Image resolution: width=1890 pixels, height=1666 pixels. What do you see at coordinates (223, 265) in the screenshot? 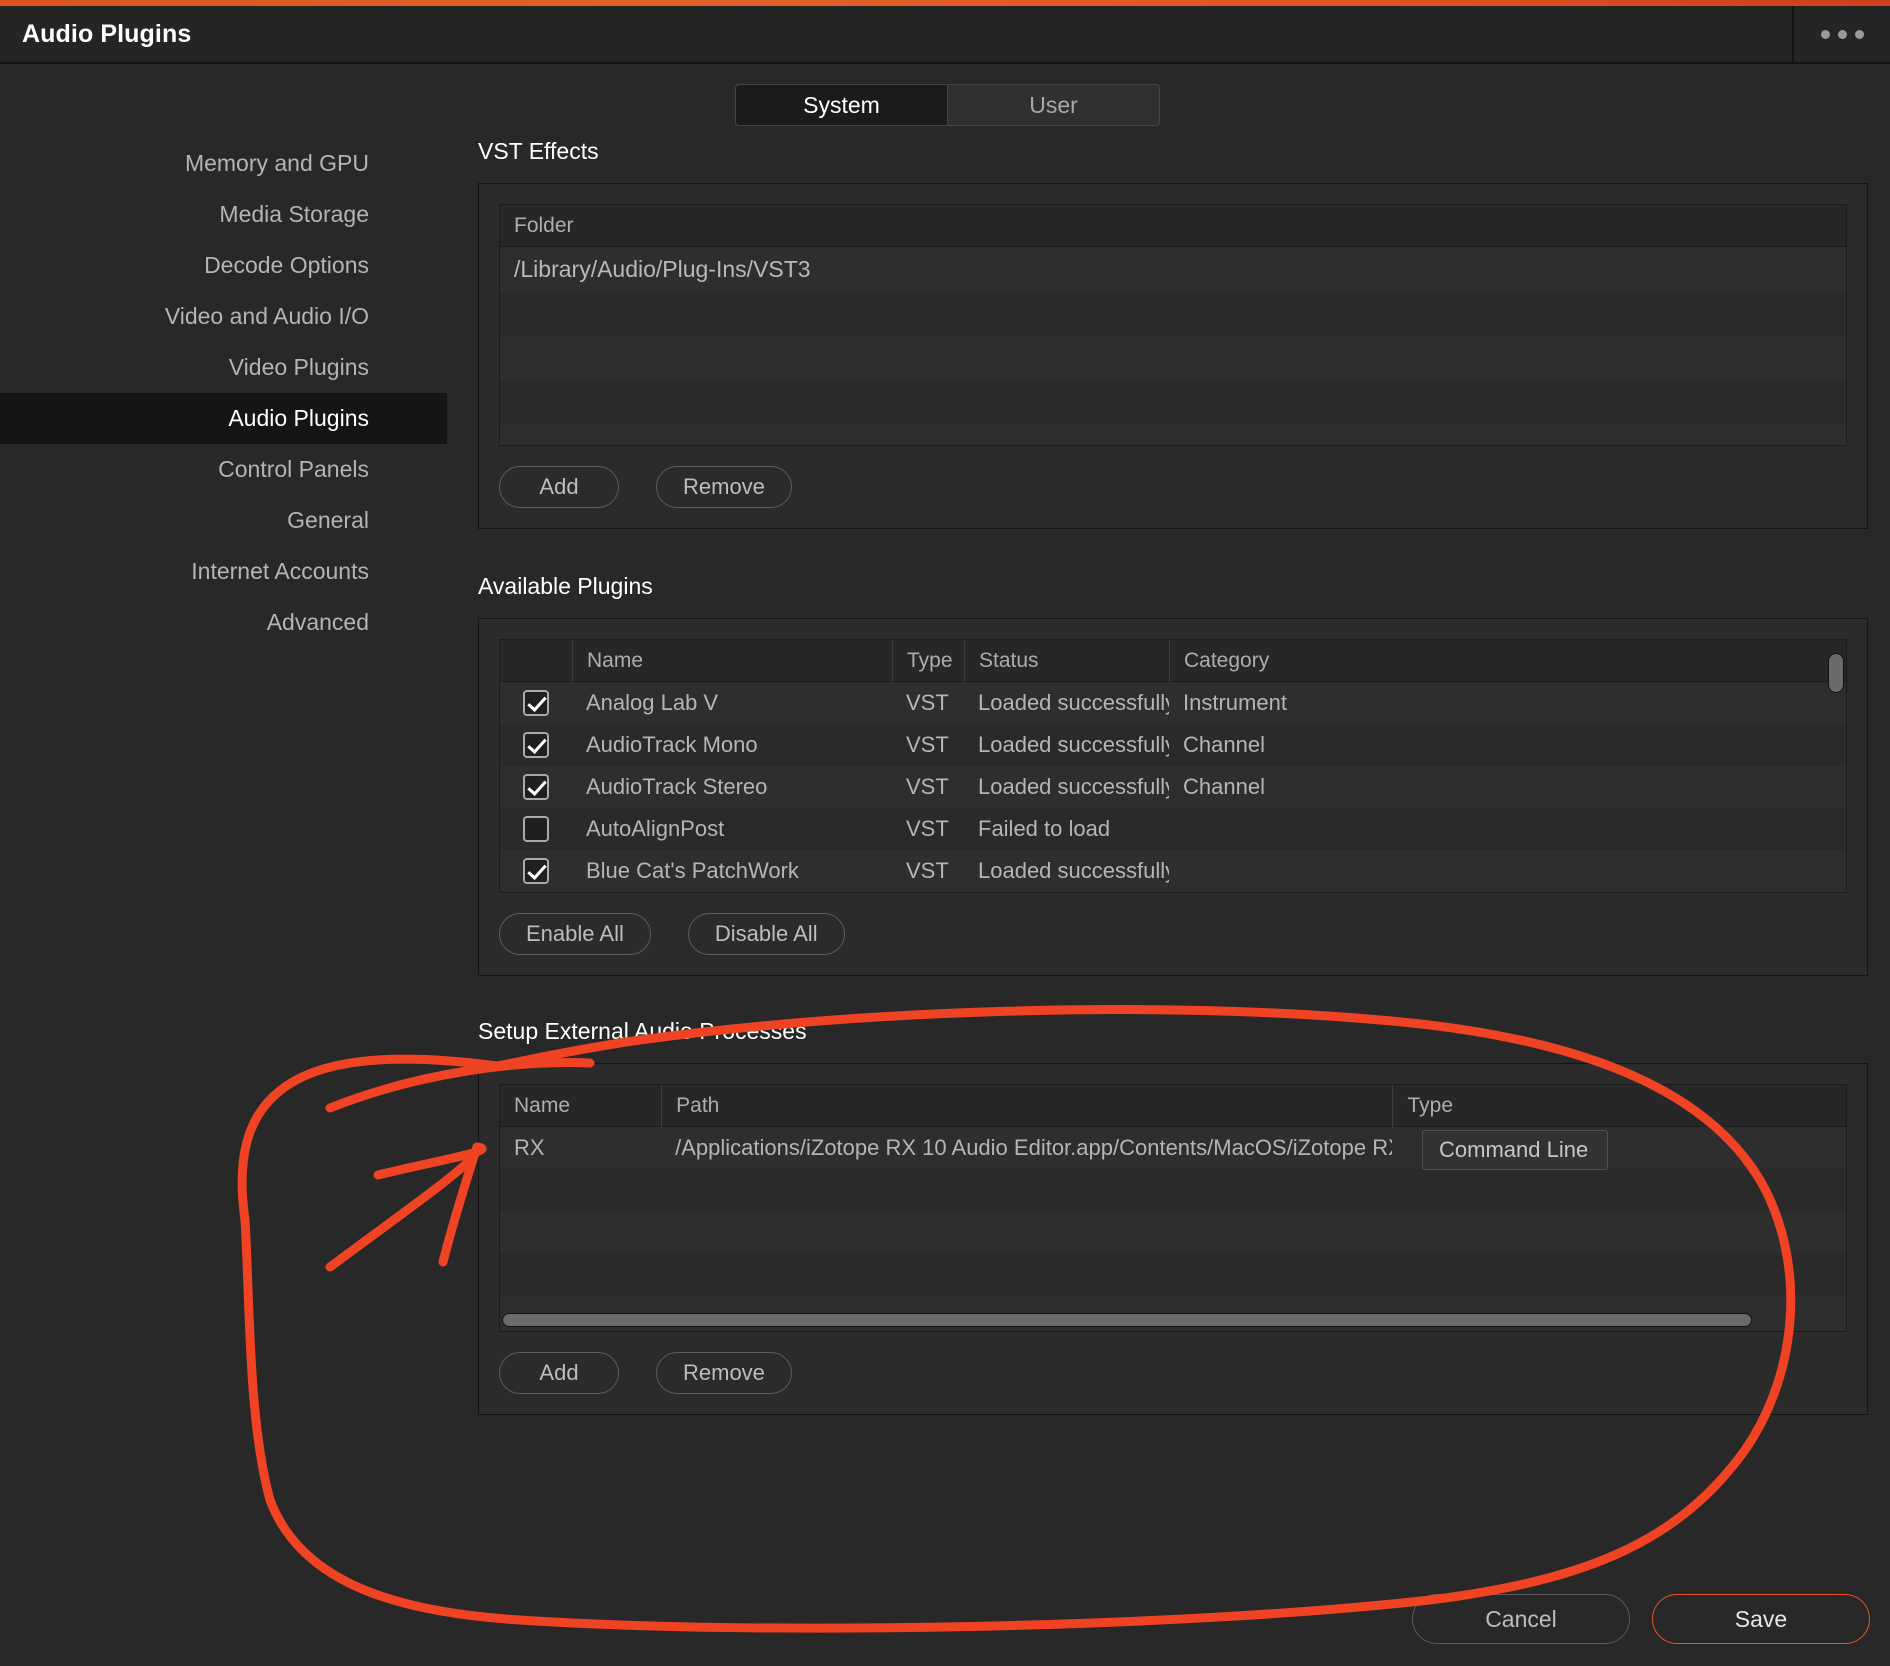
I see `sidebar-item-decode-options: Decode Options` at bounding box center [223, 265].